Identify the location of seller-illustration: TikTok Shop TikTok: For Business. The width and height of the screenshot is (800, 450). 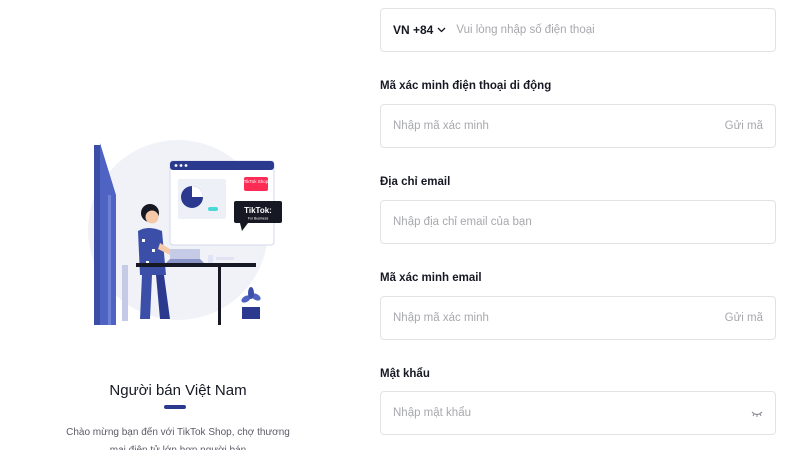
(185, 232).